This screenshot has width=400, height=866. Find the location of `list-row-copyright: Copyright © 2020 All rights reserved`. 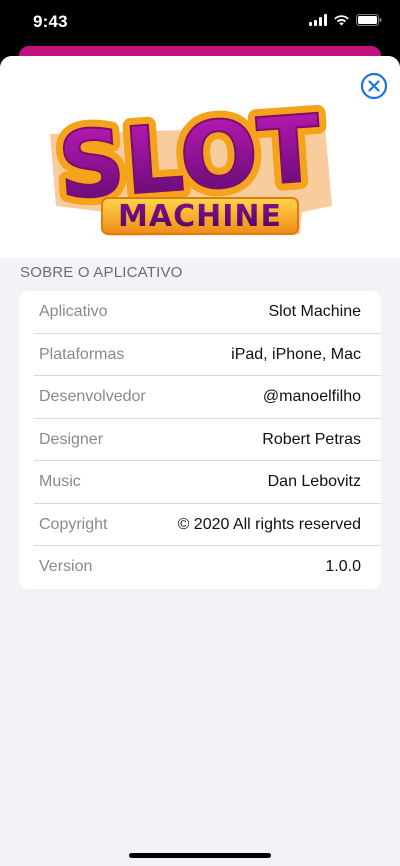

list-row-copyright: Copyright © 2020 All rights reserved is located at coordinates (200, 525).